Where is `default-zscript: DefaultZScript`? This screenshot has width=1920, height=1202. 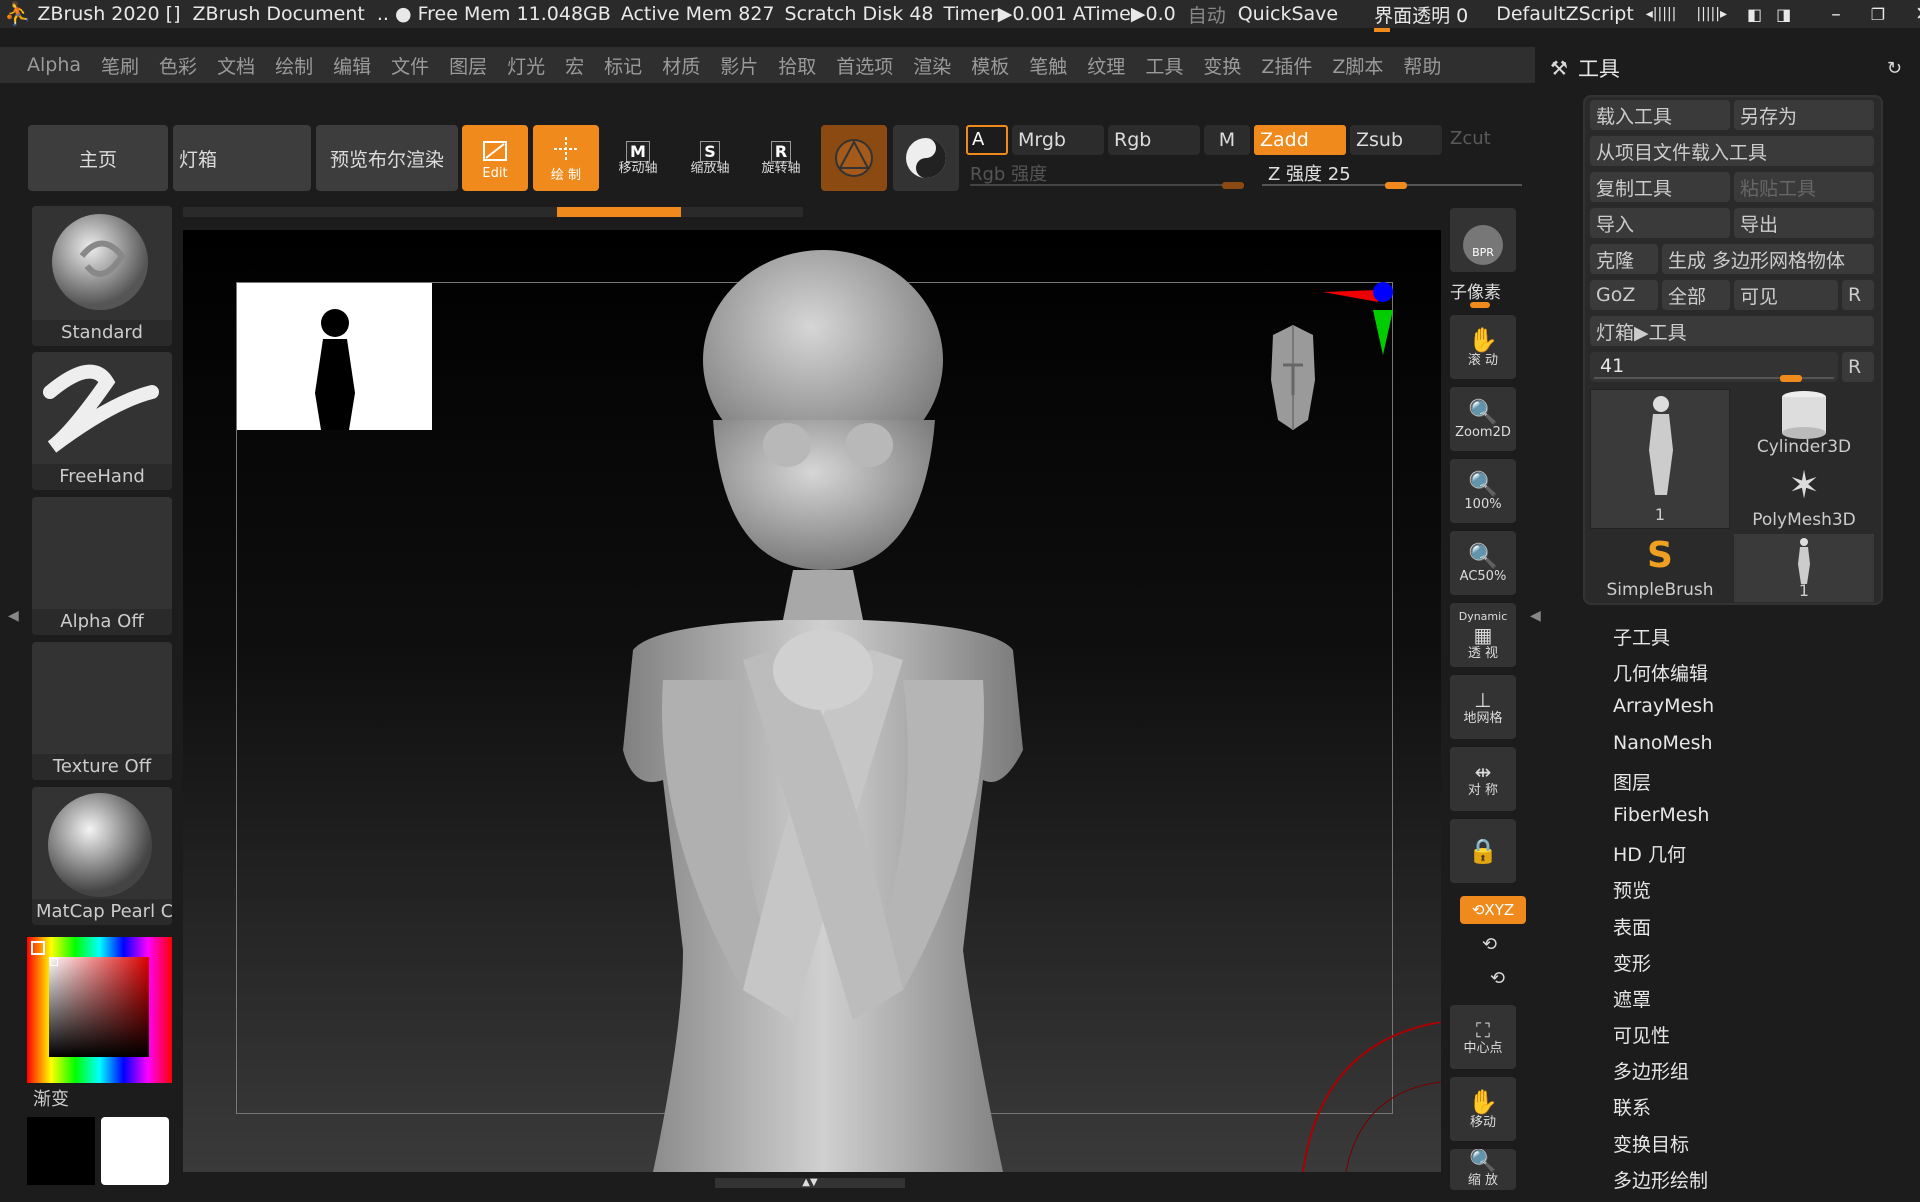
default-zscript: DefaultZScript is located at coordinates (1565, 14).